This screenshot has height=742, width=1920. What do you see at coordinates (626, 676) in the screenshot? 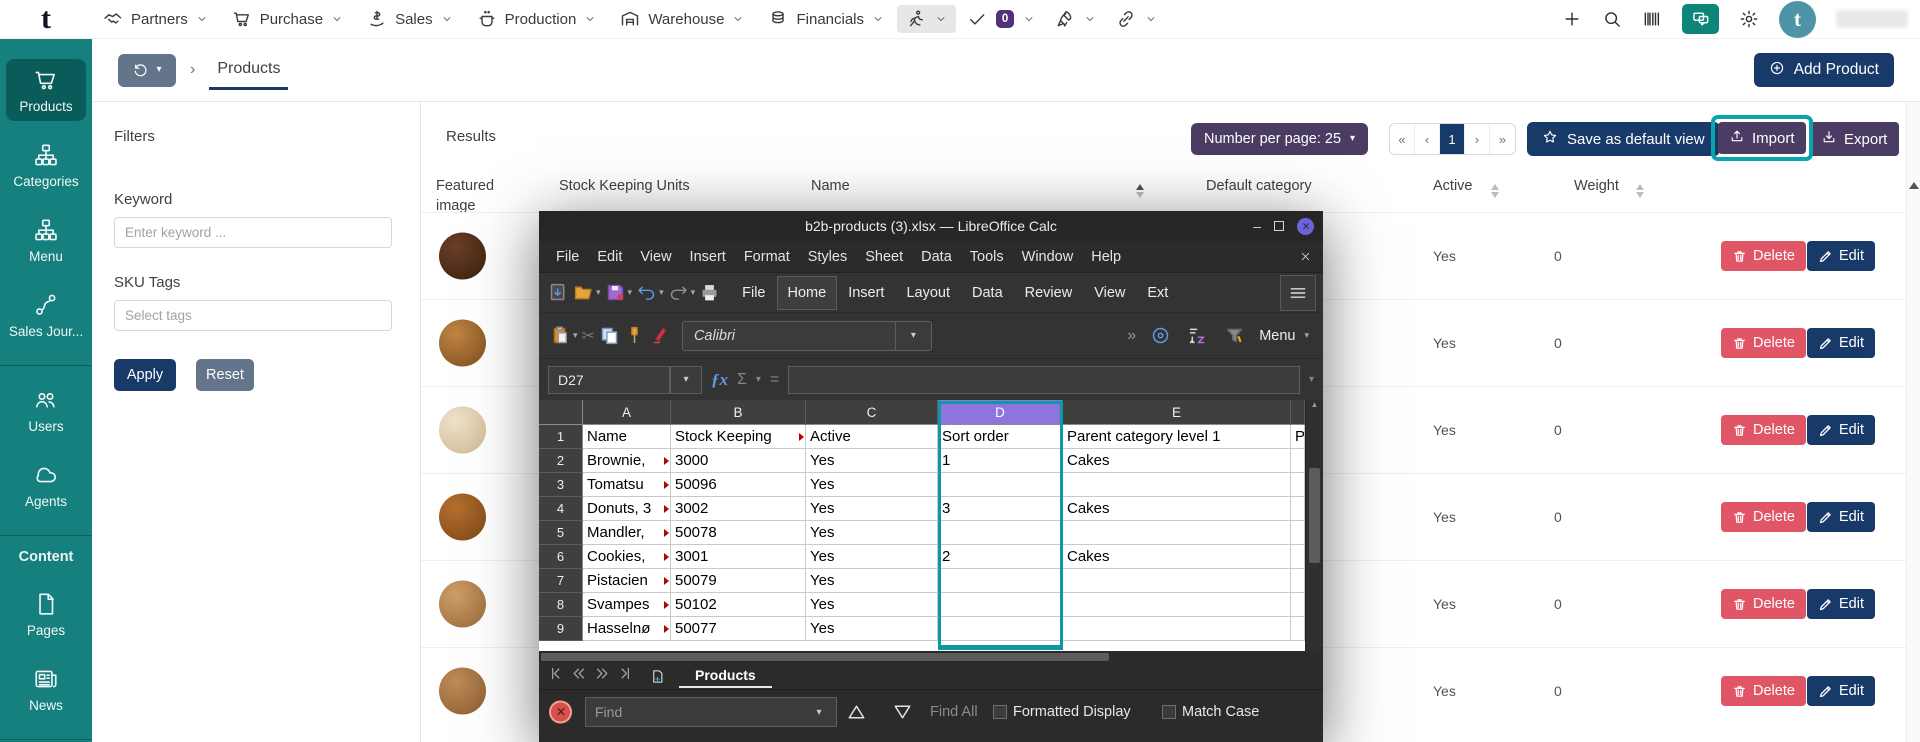
I see `last-sheet-icon` at bounding box center [626, 676].